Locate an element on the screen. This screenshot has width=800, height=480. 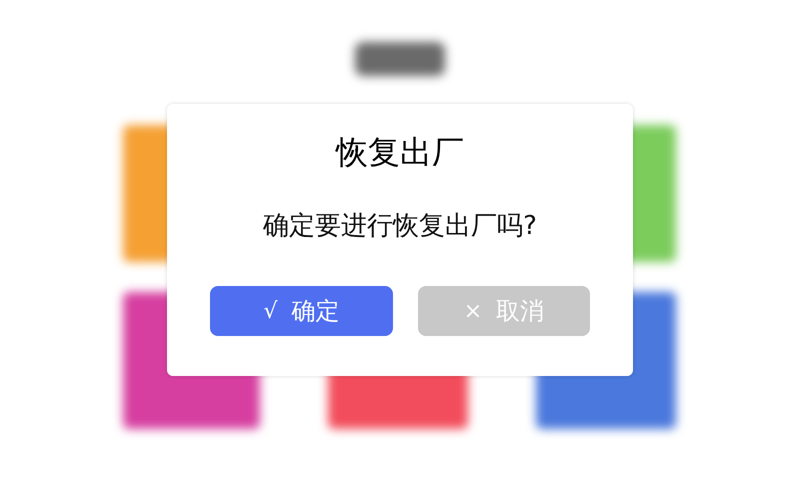
dialog-title: 恢复出厂 is located at coordinates (400, 152).